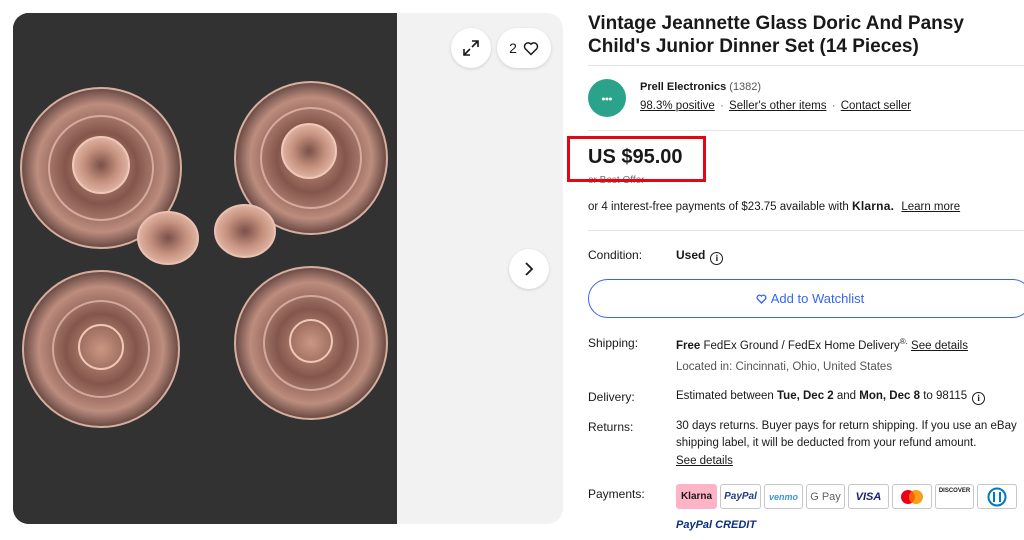 Image resolution: width=1024 pixels, height=540 pixels. Describe the element at coordinates (688, 345) in the screenshot. I see `shipping-free: Free` at that location.